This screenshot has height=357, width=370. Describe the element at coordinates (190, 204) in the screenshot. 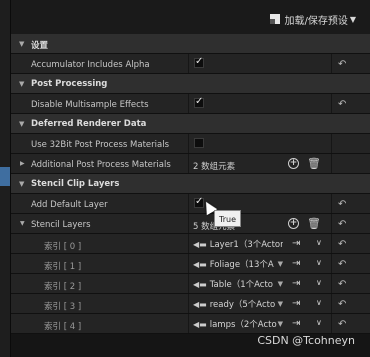

I see `property-add-default-layer: Add Default Layer ↶` at that location.